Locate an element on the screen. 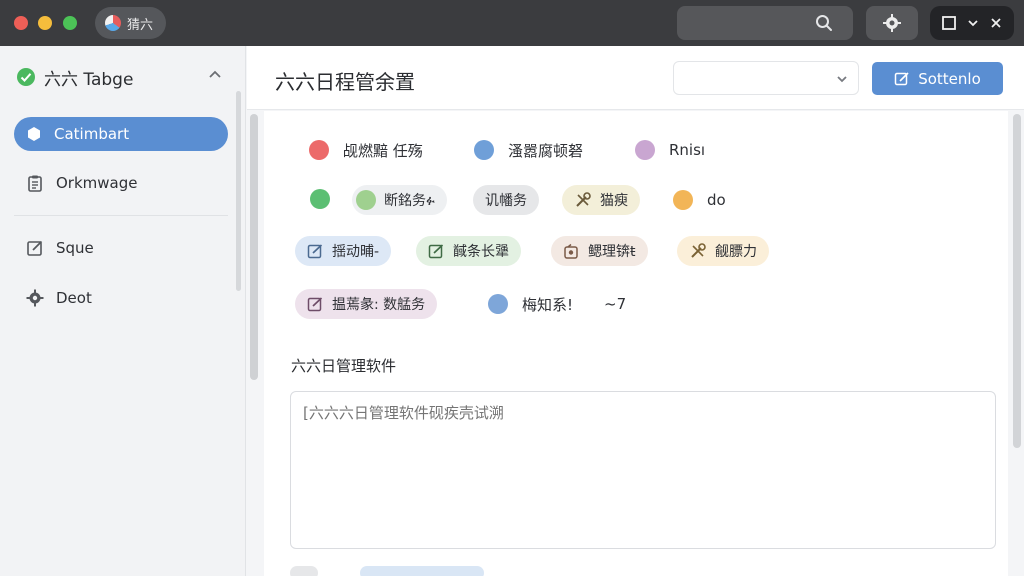 The height and width of the screenshot is (576, 1024). legend-item: Rnisı is located at coordinates (670, 150).